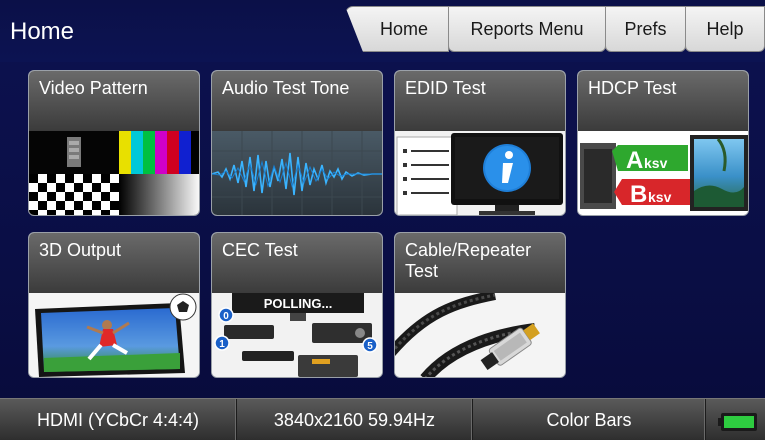 The width and height of the screenshot is (765, 440). I want to click on tile-label: Video Pattern, so click(114, 101).